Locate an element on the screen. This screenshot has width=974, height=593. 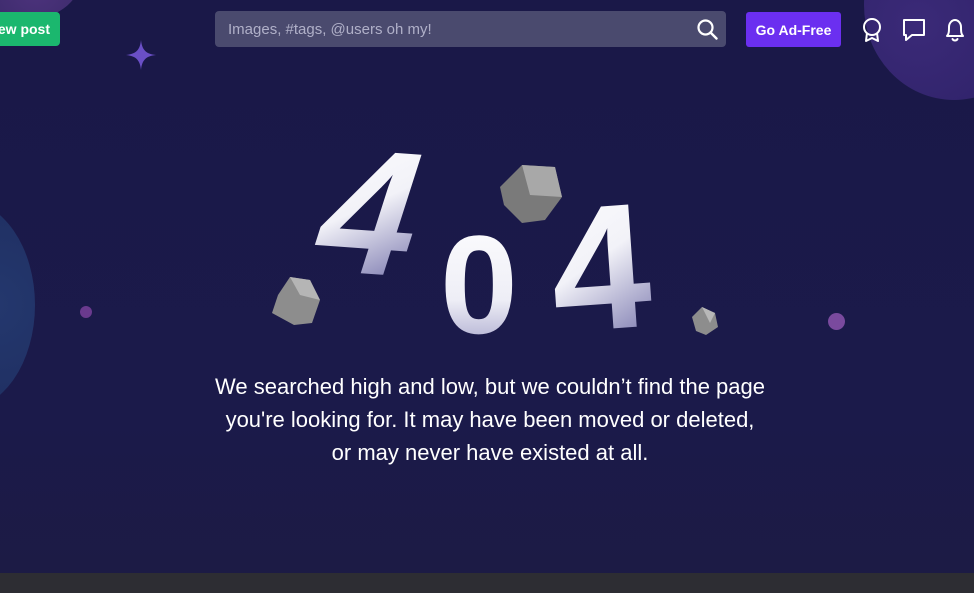
bell-icon is located at coordinates (955, 30).